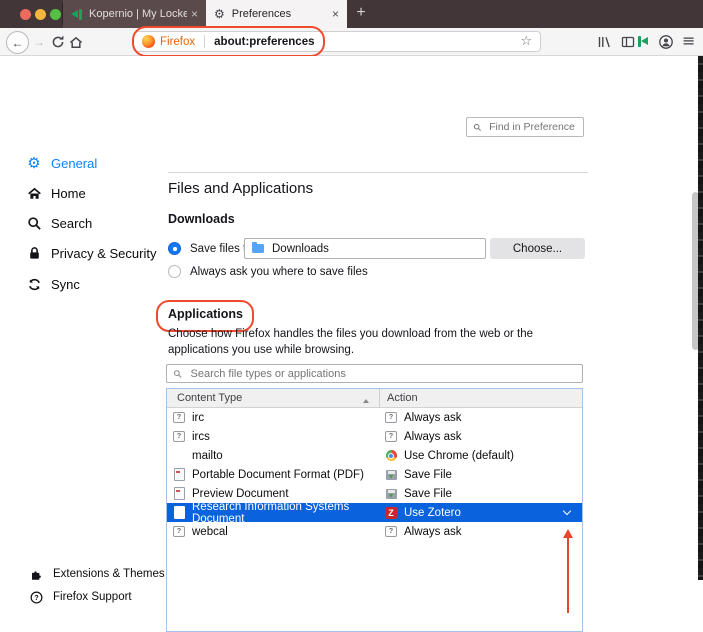  Describe the element at coordinates (628, 42) in the screenshot. I see `sidebar-toggle-icon` at that location.